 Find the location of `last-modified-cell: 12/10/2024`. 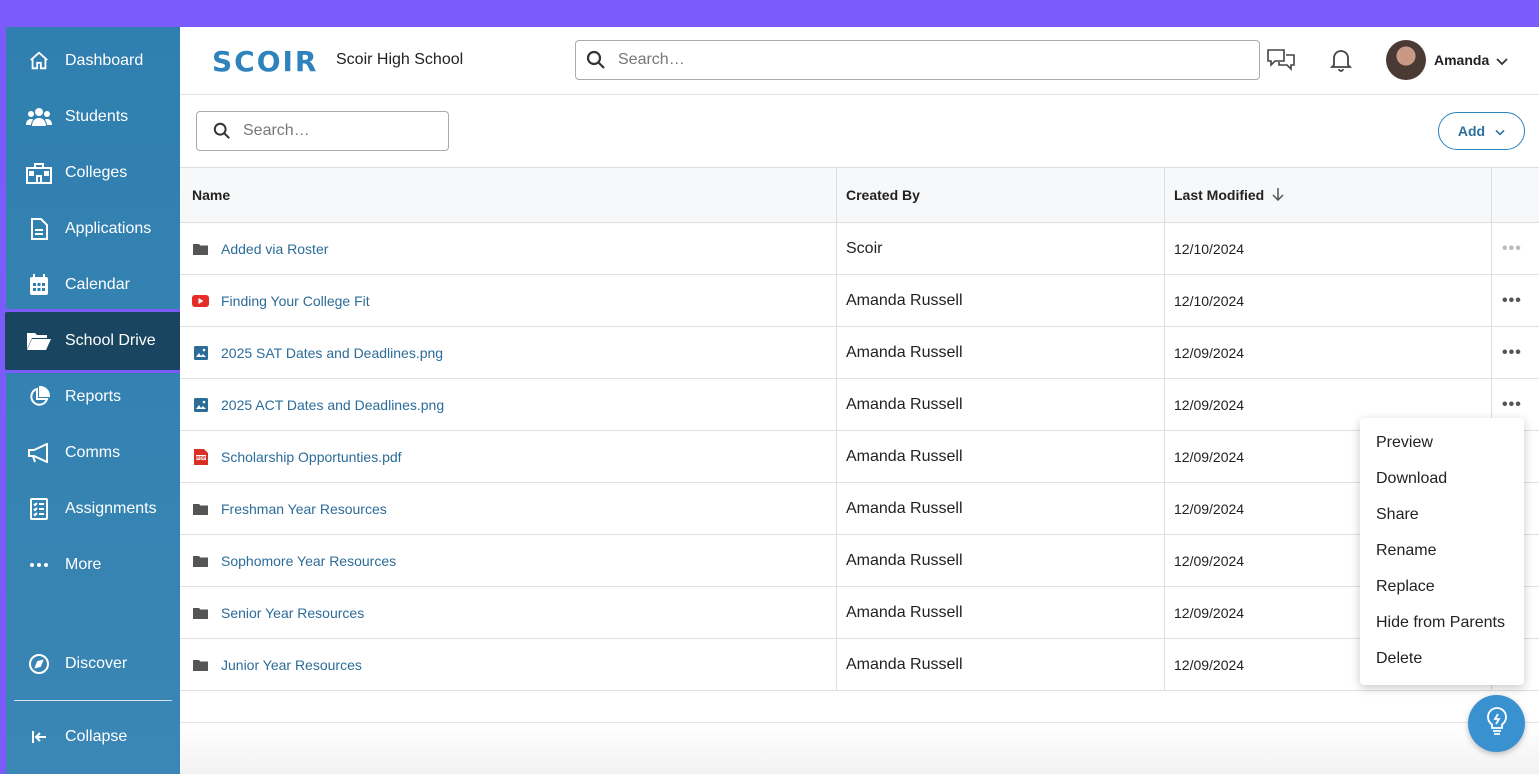

last-modified-cell: 12/10/2024 is located at coordinates (1209, 300).